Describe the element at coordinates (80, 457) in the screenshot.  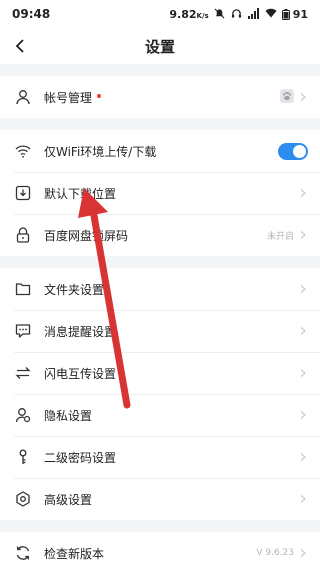
I see `row-label: 二级密码设置` at that location.